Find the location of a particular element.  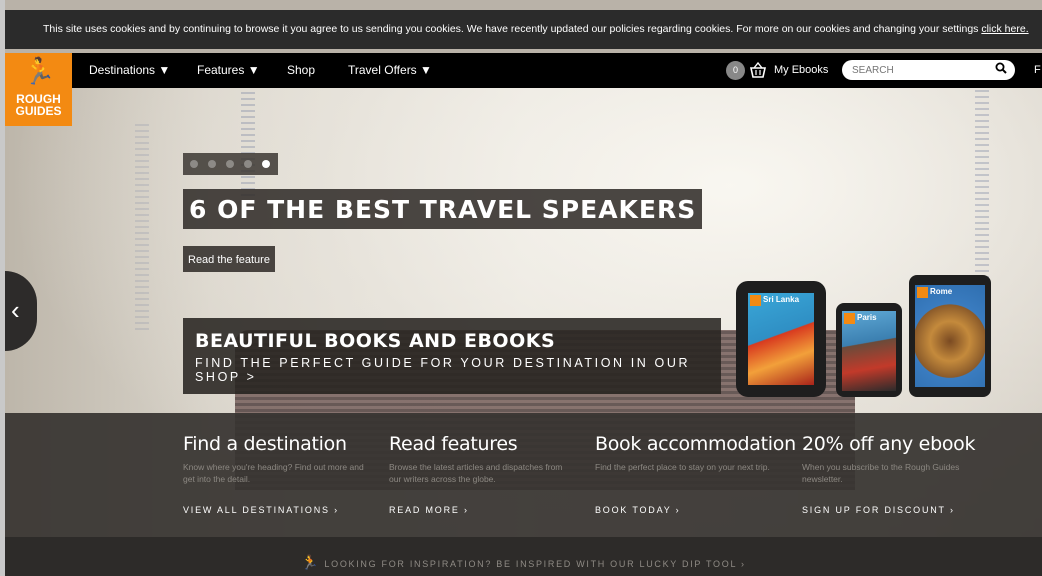

cover-title: Paris is located at coordinates (867, 317).